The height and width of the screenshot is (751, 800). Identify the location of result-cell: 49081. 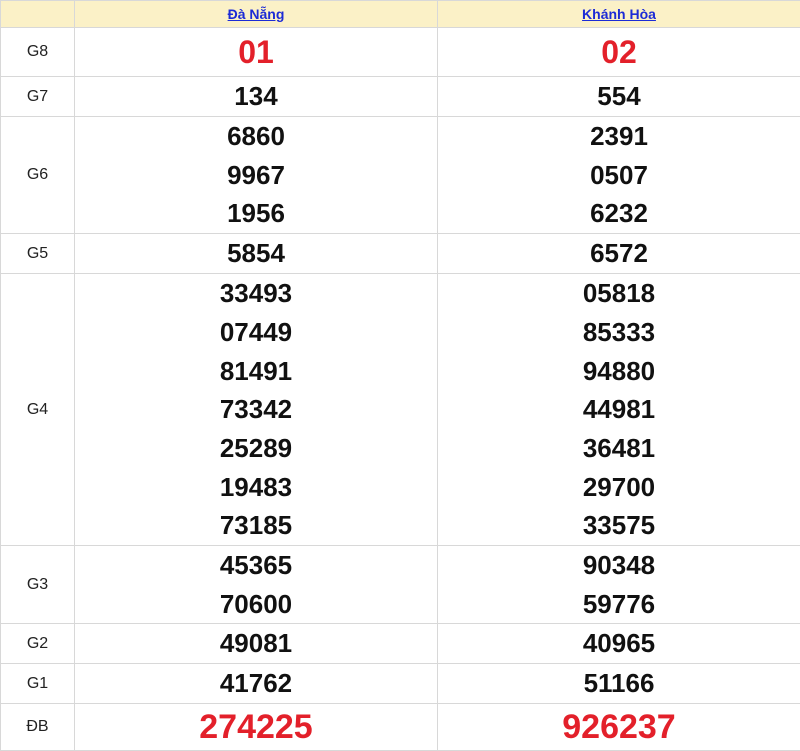
(256, 644).